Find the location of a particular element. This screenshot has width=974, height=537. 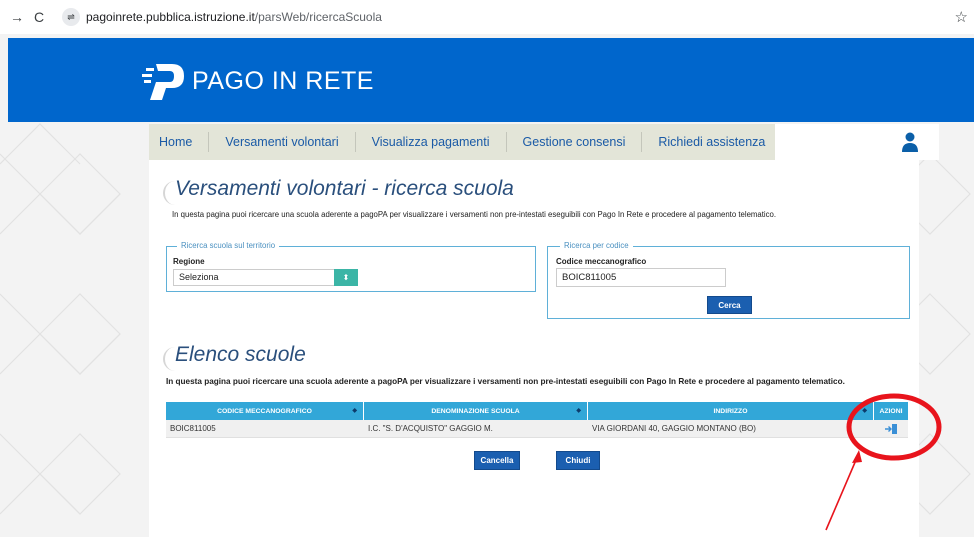

code-input: BOIC811005 is located at coordinates (641, 277).